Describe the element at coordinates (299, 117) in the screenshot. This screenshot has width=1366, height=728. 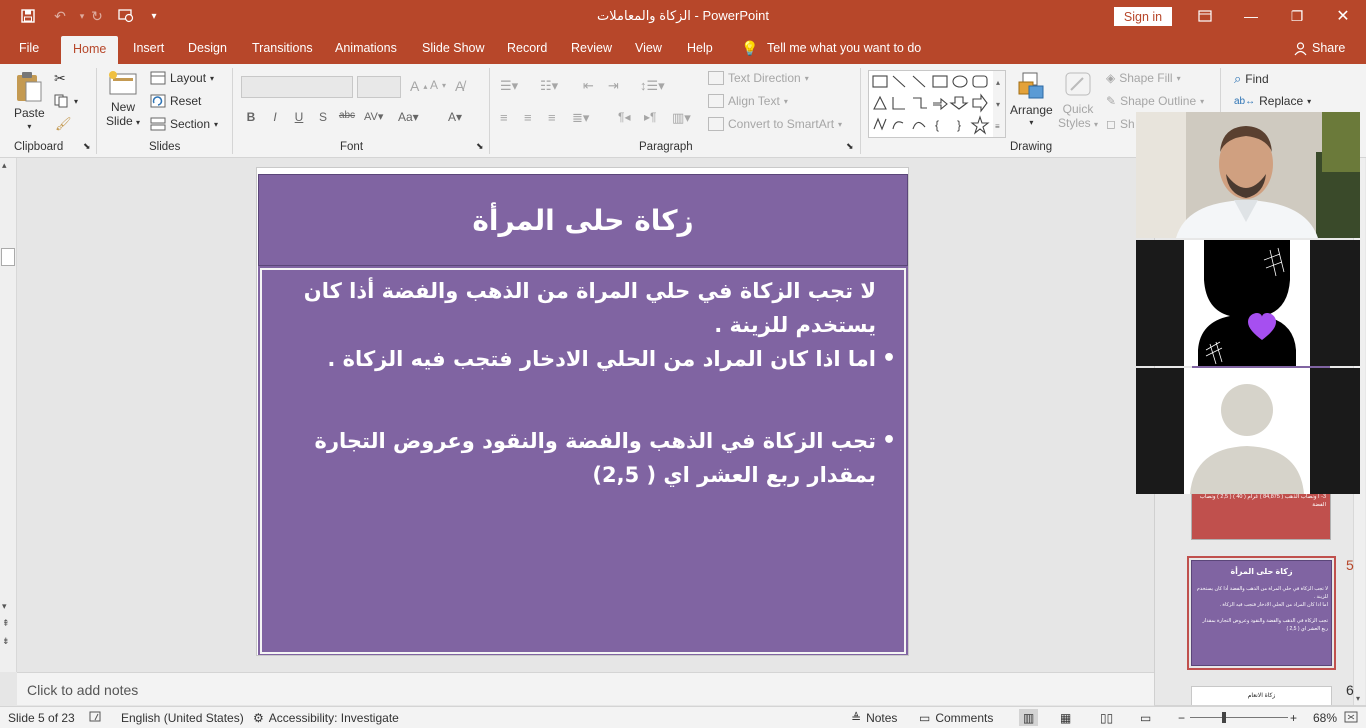
I see `underline-icon: U` at that location.